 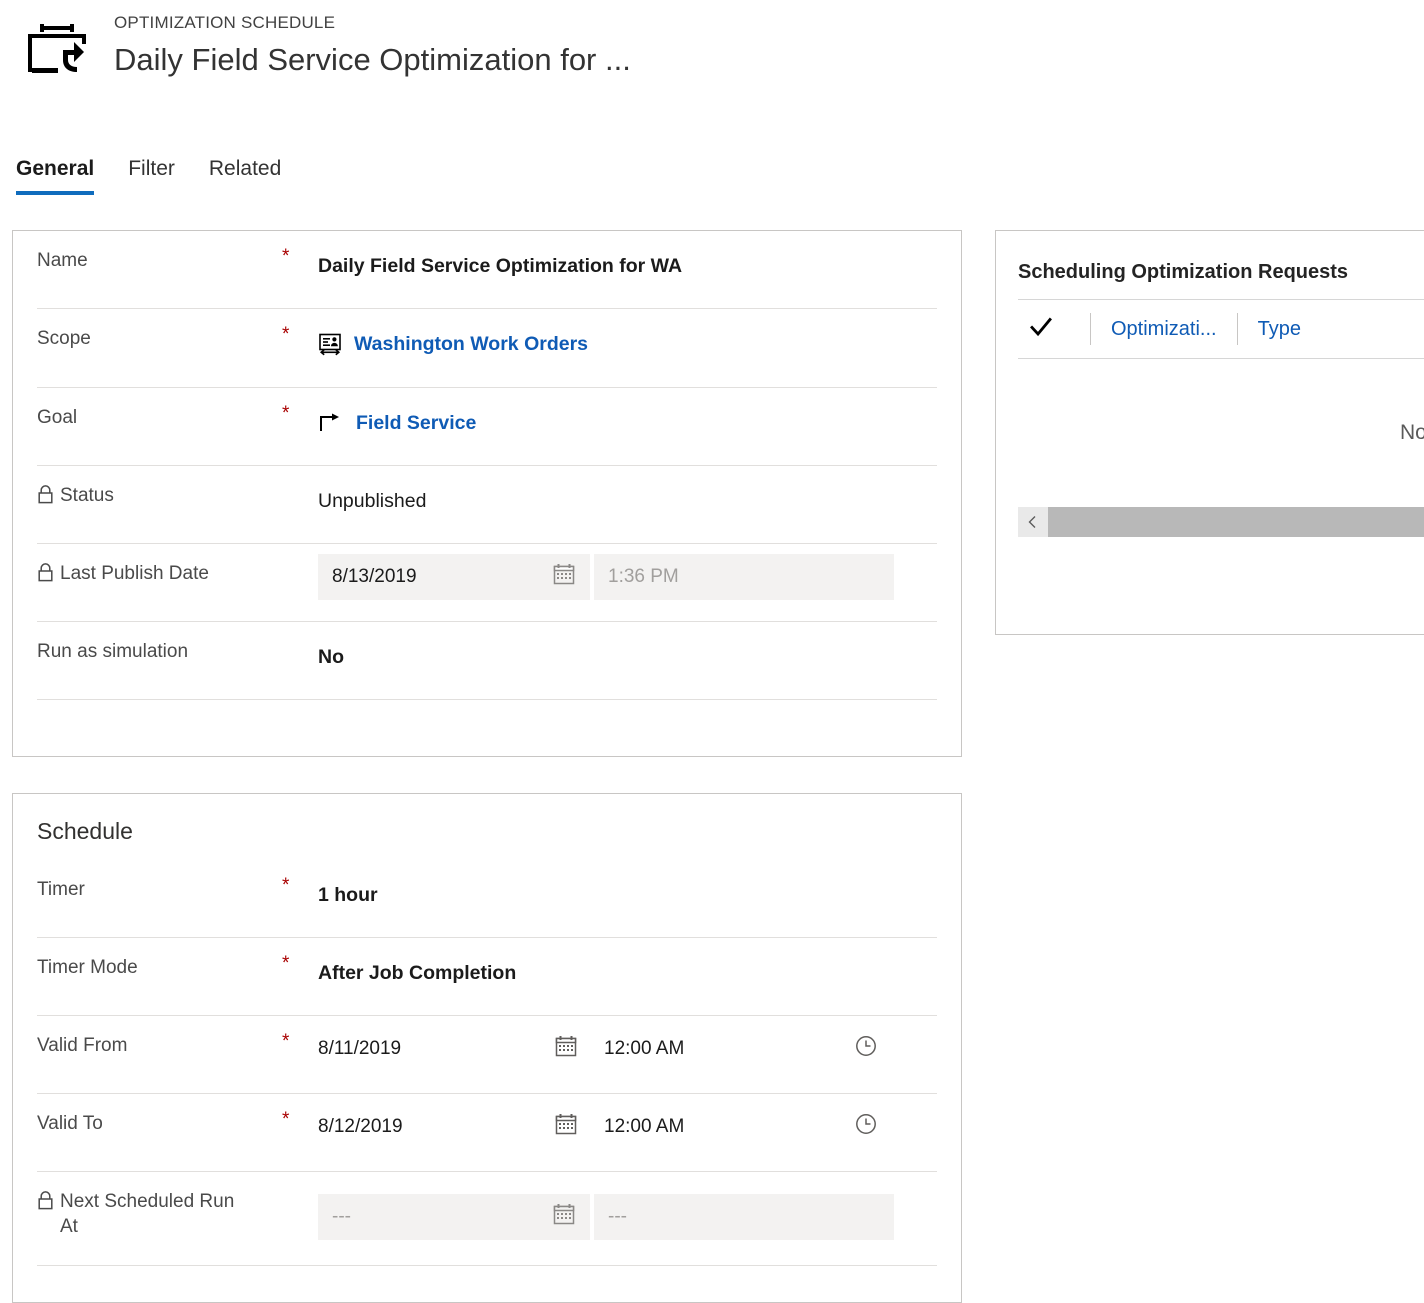 What do you see at coordinates (151, 175) in the screenshot?
I see `tab-filter: Filter` at bounding box center [151, 175].